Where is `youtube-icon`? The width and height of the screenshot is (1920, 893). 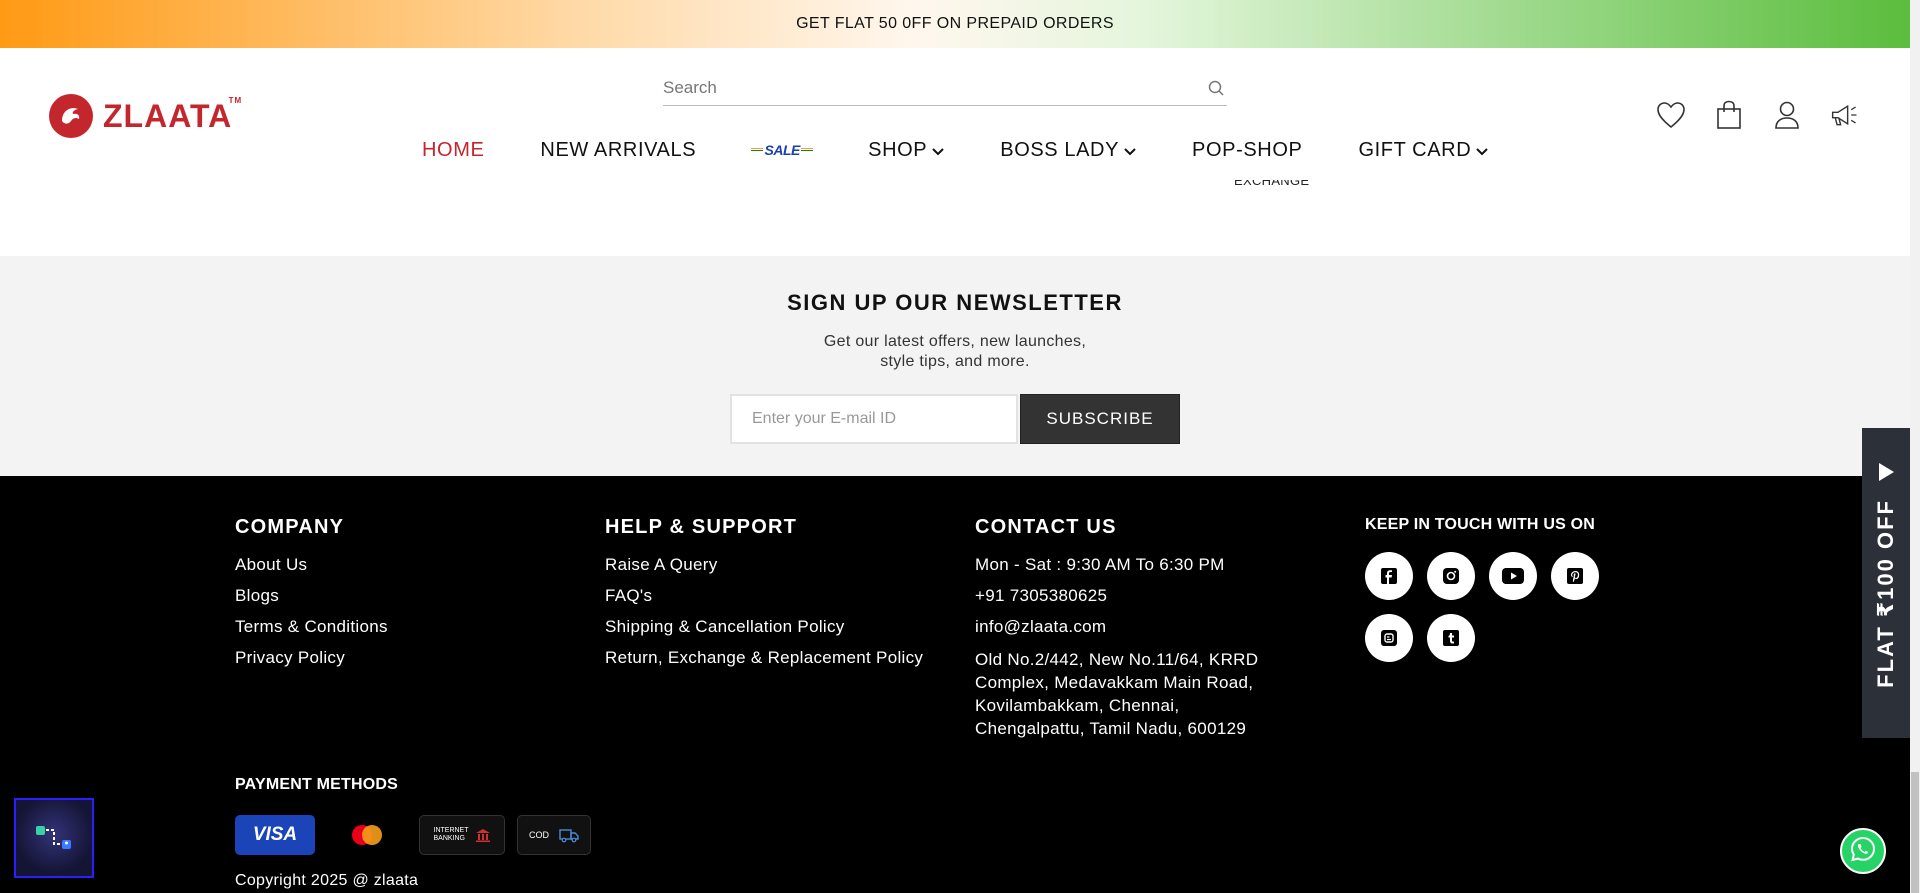
youtube-icon is located at coordinates (1513, 576).